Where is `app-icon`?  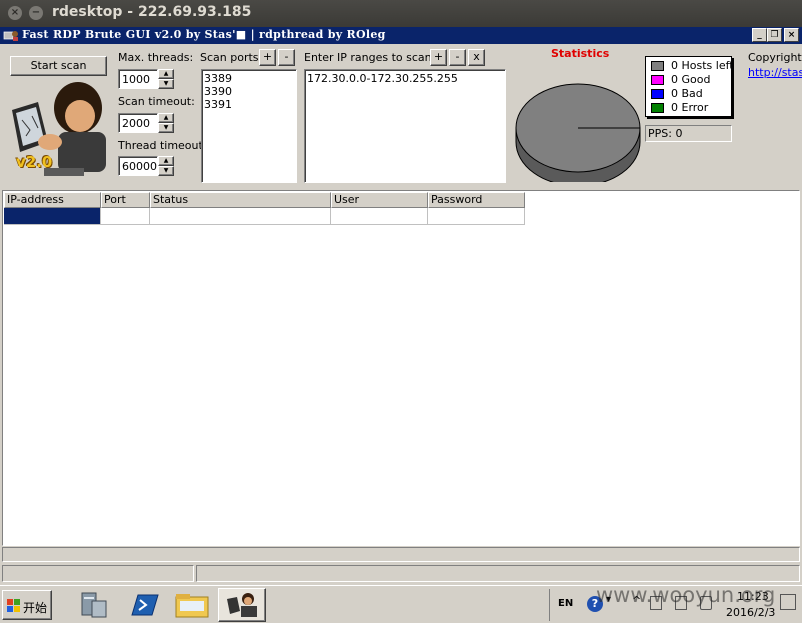 app-icon is located at coordinates (10, 36).